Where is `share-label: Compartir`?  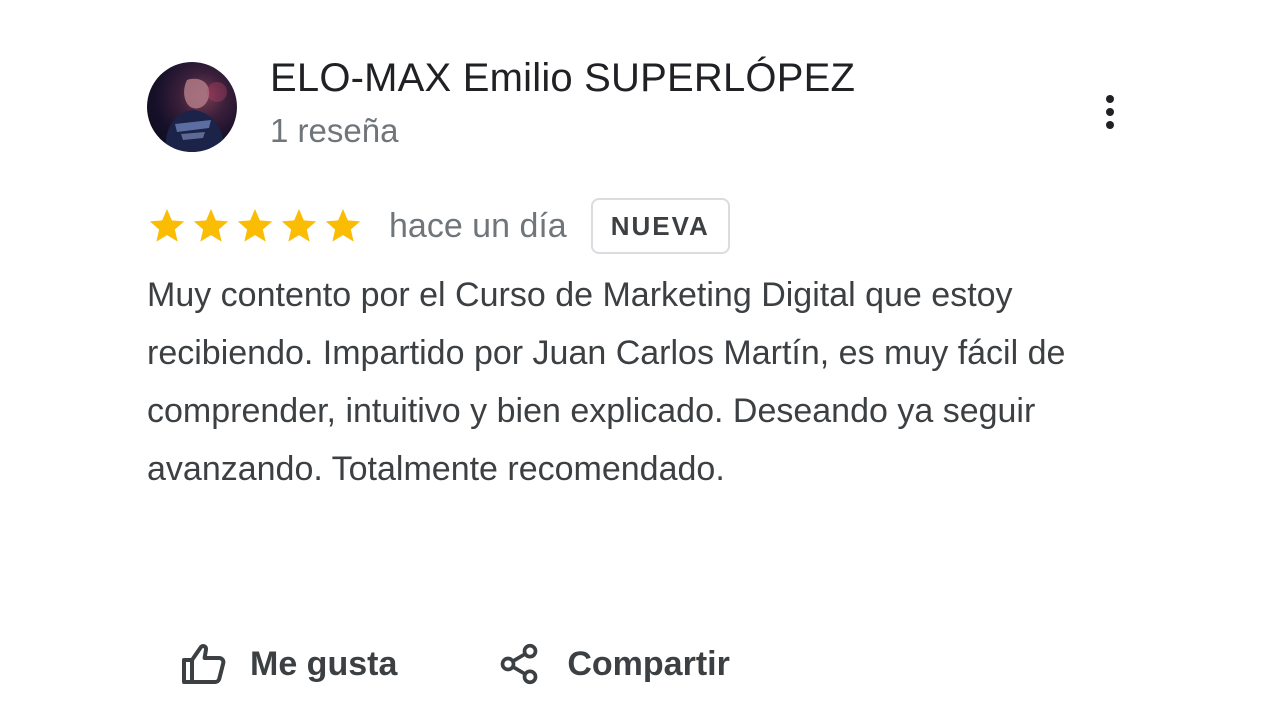 share-label: Compartir is located at coordinates (648, 663).